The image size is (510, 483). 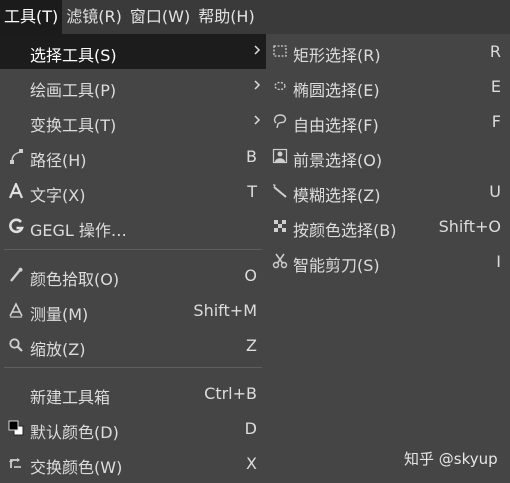 What do you see at coordinates (251, 156) in the screenshot?
I see `shortcut-label: B` at bounding box center [251, 156].